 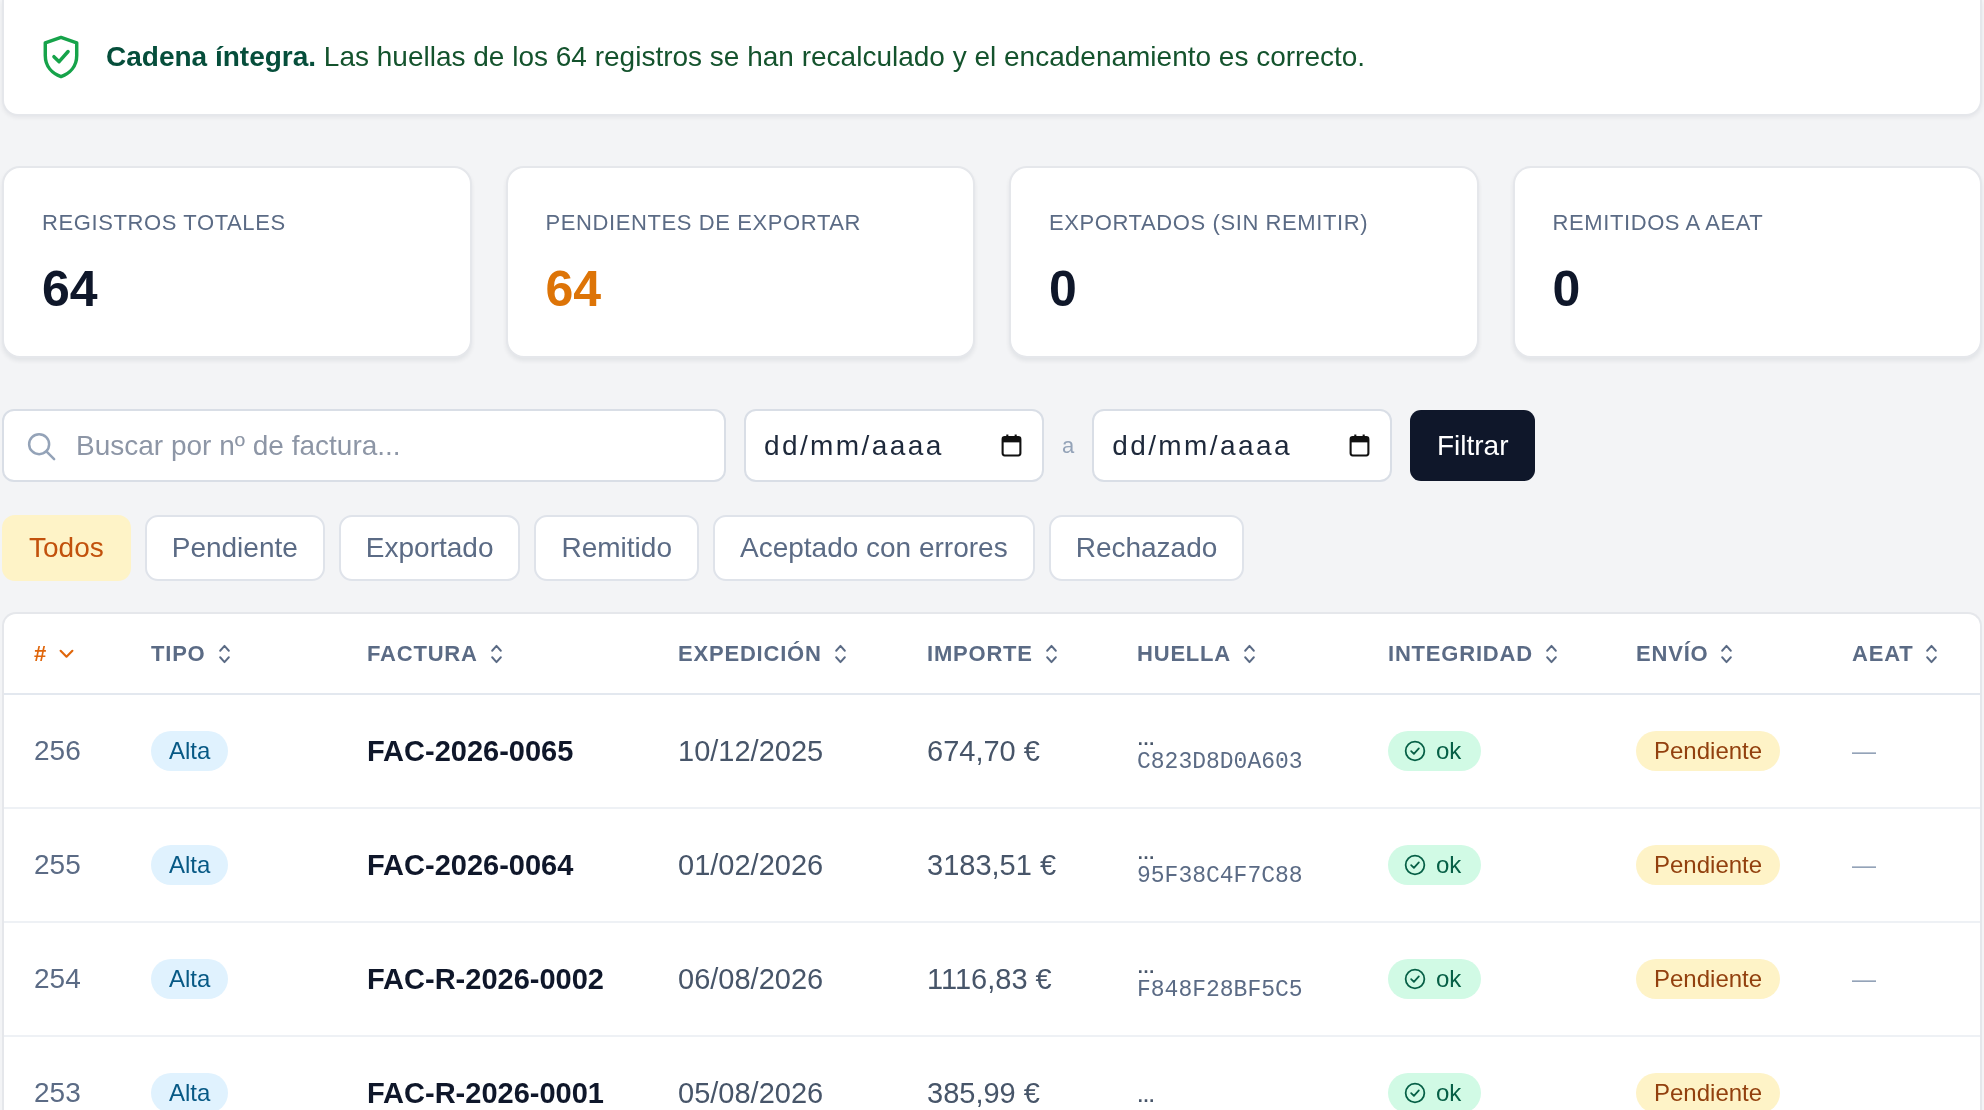 What do you see at coordinates (429, 548) in the screenshot?
I see `status-filter-tab: Exportado` at bounding box center [429, 548].